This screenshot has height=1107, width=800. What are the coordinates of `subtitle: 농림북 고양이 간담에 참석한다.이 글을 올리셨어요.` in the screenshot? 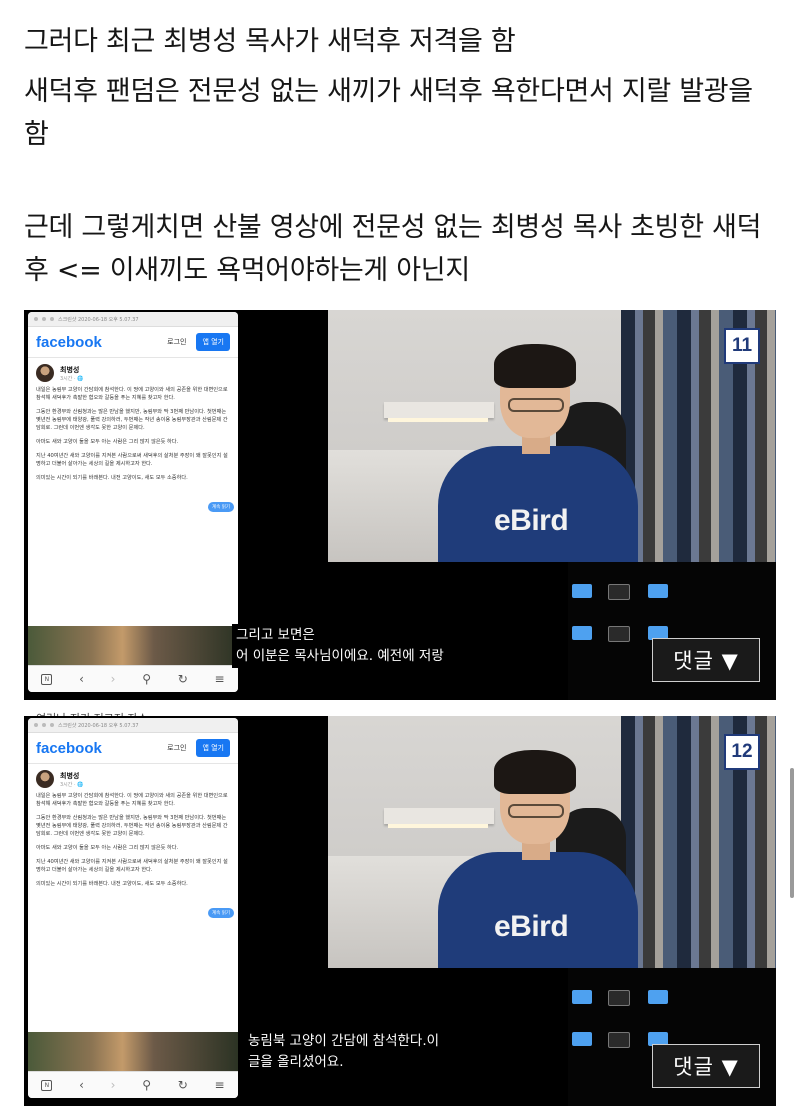 It's located at (344, 1052).